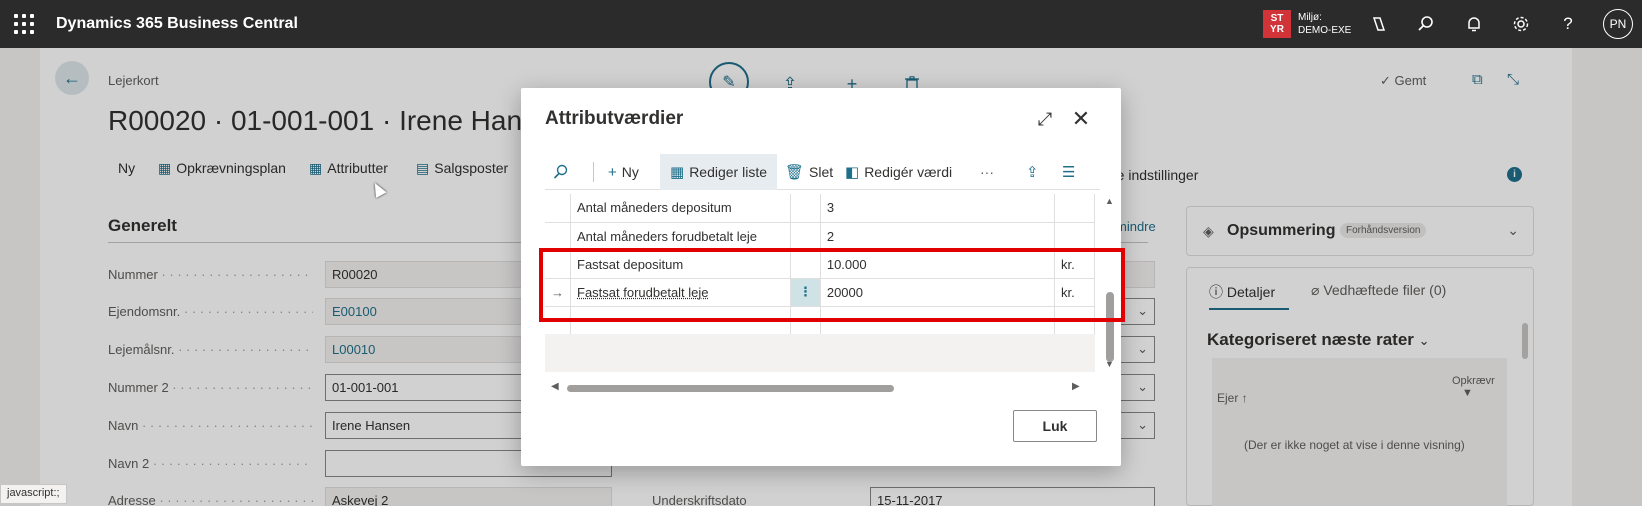  I want to click on edit-value-button: ◧ Redigér værdi, so click(898, 172).